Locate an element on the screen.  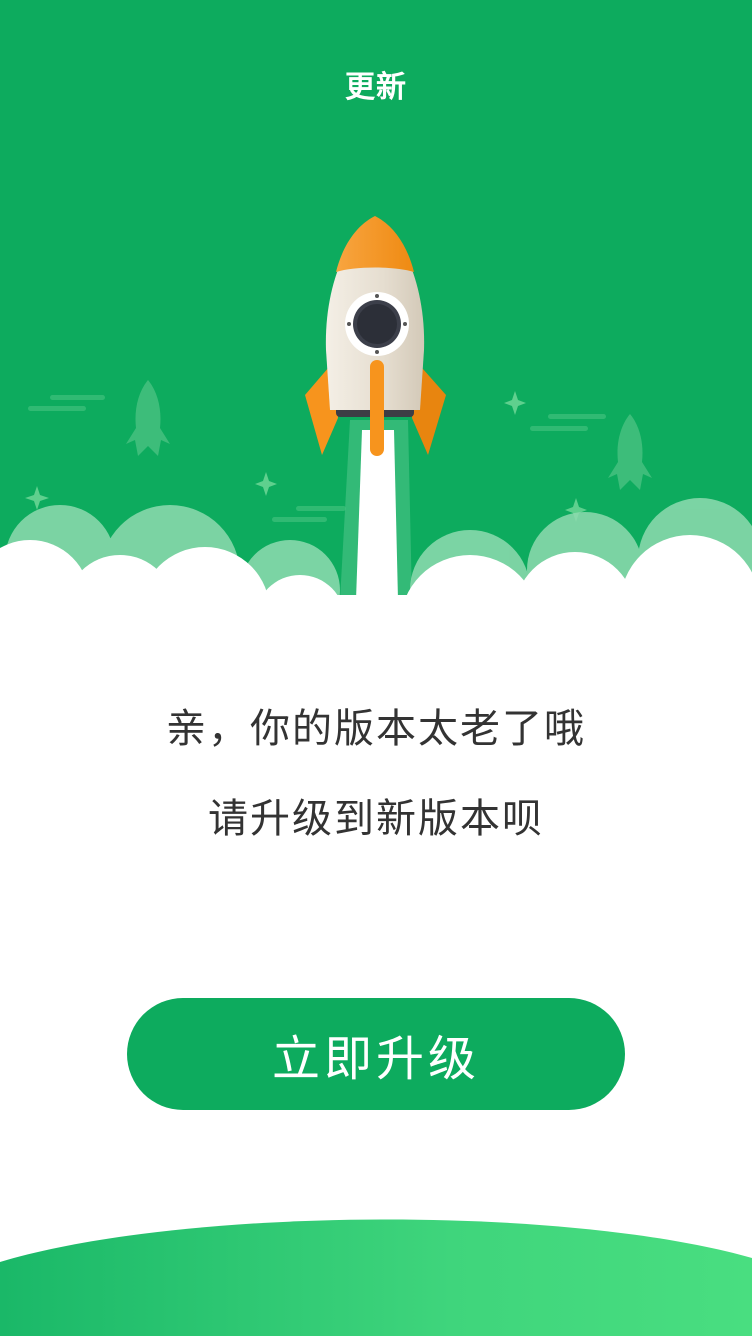
footer-wave is located at coordinates (376, 1268).